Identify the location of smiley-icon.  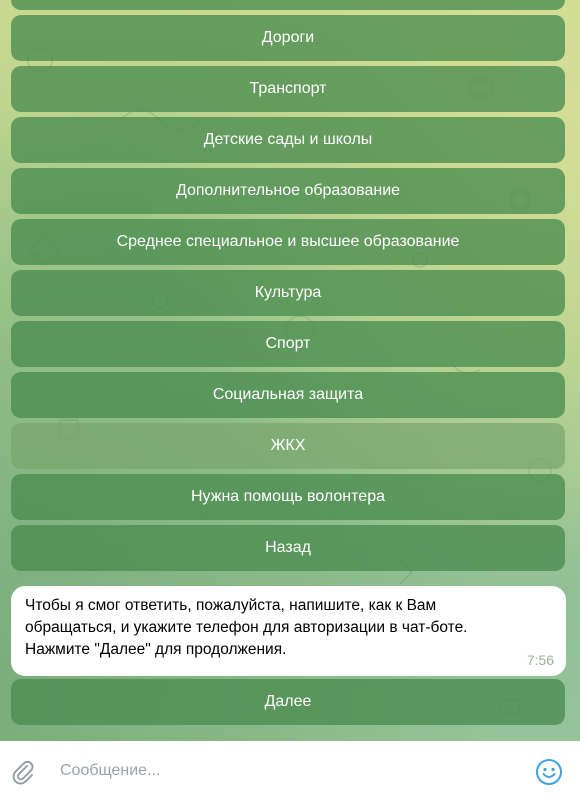
(549, 772).